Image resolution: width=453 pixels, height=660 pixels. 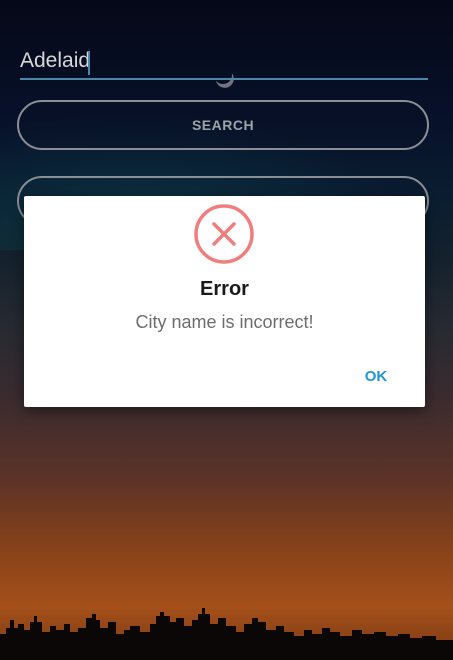 I want to click on ok-button: OK, so click(x=376, y=376).